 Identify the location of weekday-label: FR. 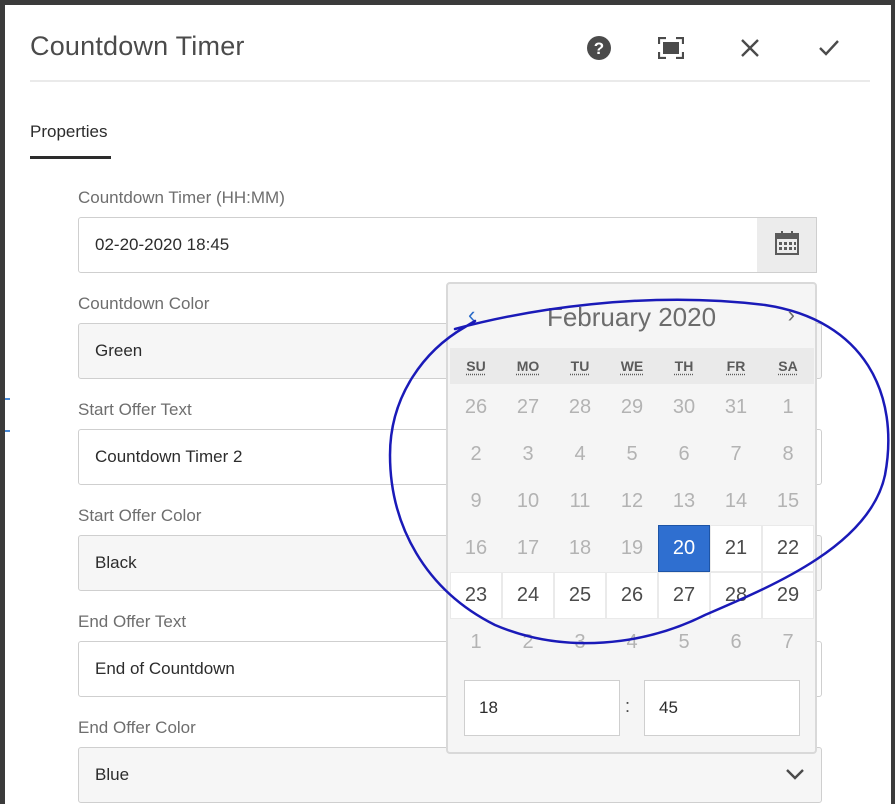
(736, 366).